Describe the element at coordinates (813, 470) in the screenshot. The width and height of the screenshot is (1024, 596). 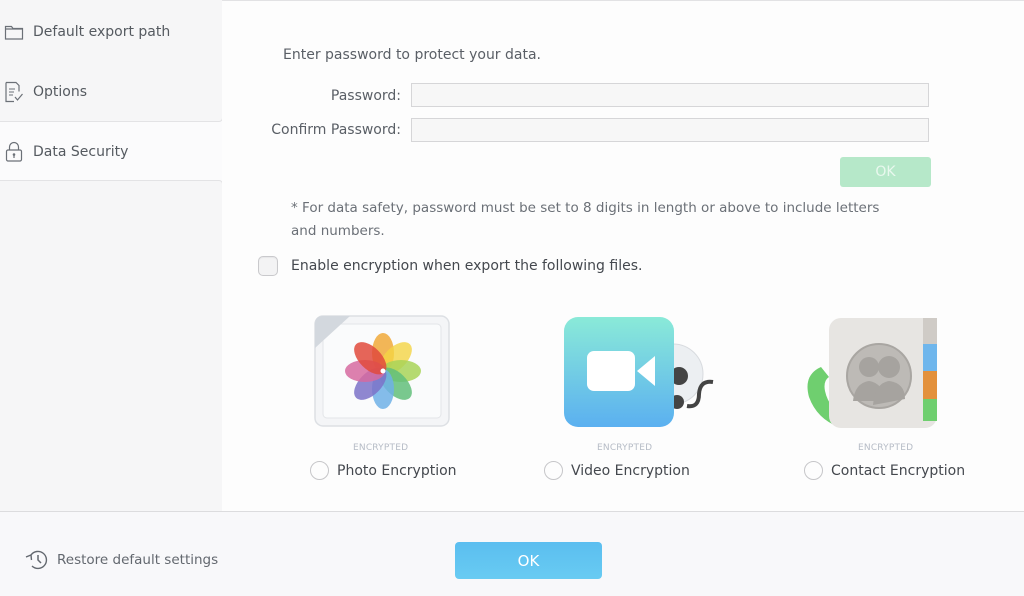
I see `contact-encryption-radio` at that location.